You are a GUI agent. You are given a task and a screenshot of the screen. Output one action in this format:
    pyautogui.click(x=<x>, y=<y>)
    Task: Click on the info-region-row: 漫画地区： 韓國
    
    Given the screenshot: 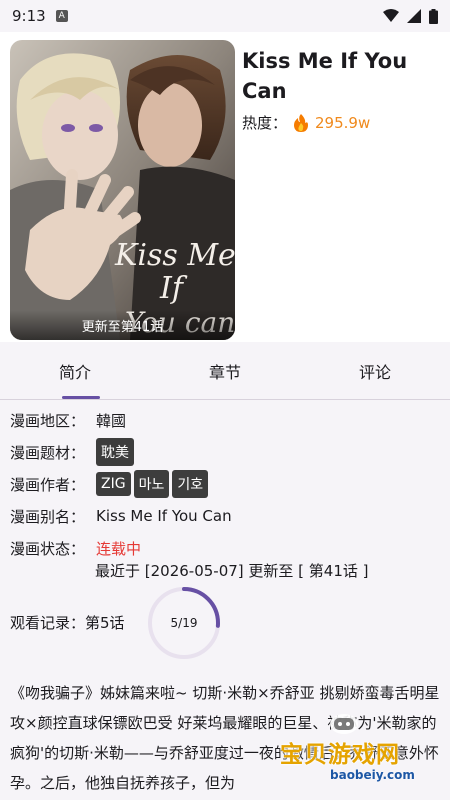 What is the action you would take?
    pyautogui.click(x=225, y=420)
    